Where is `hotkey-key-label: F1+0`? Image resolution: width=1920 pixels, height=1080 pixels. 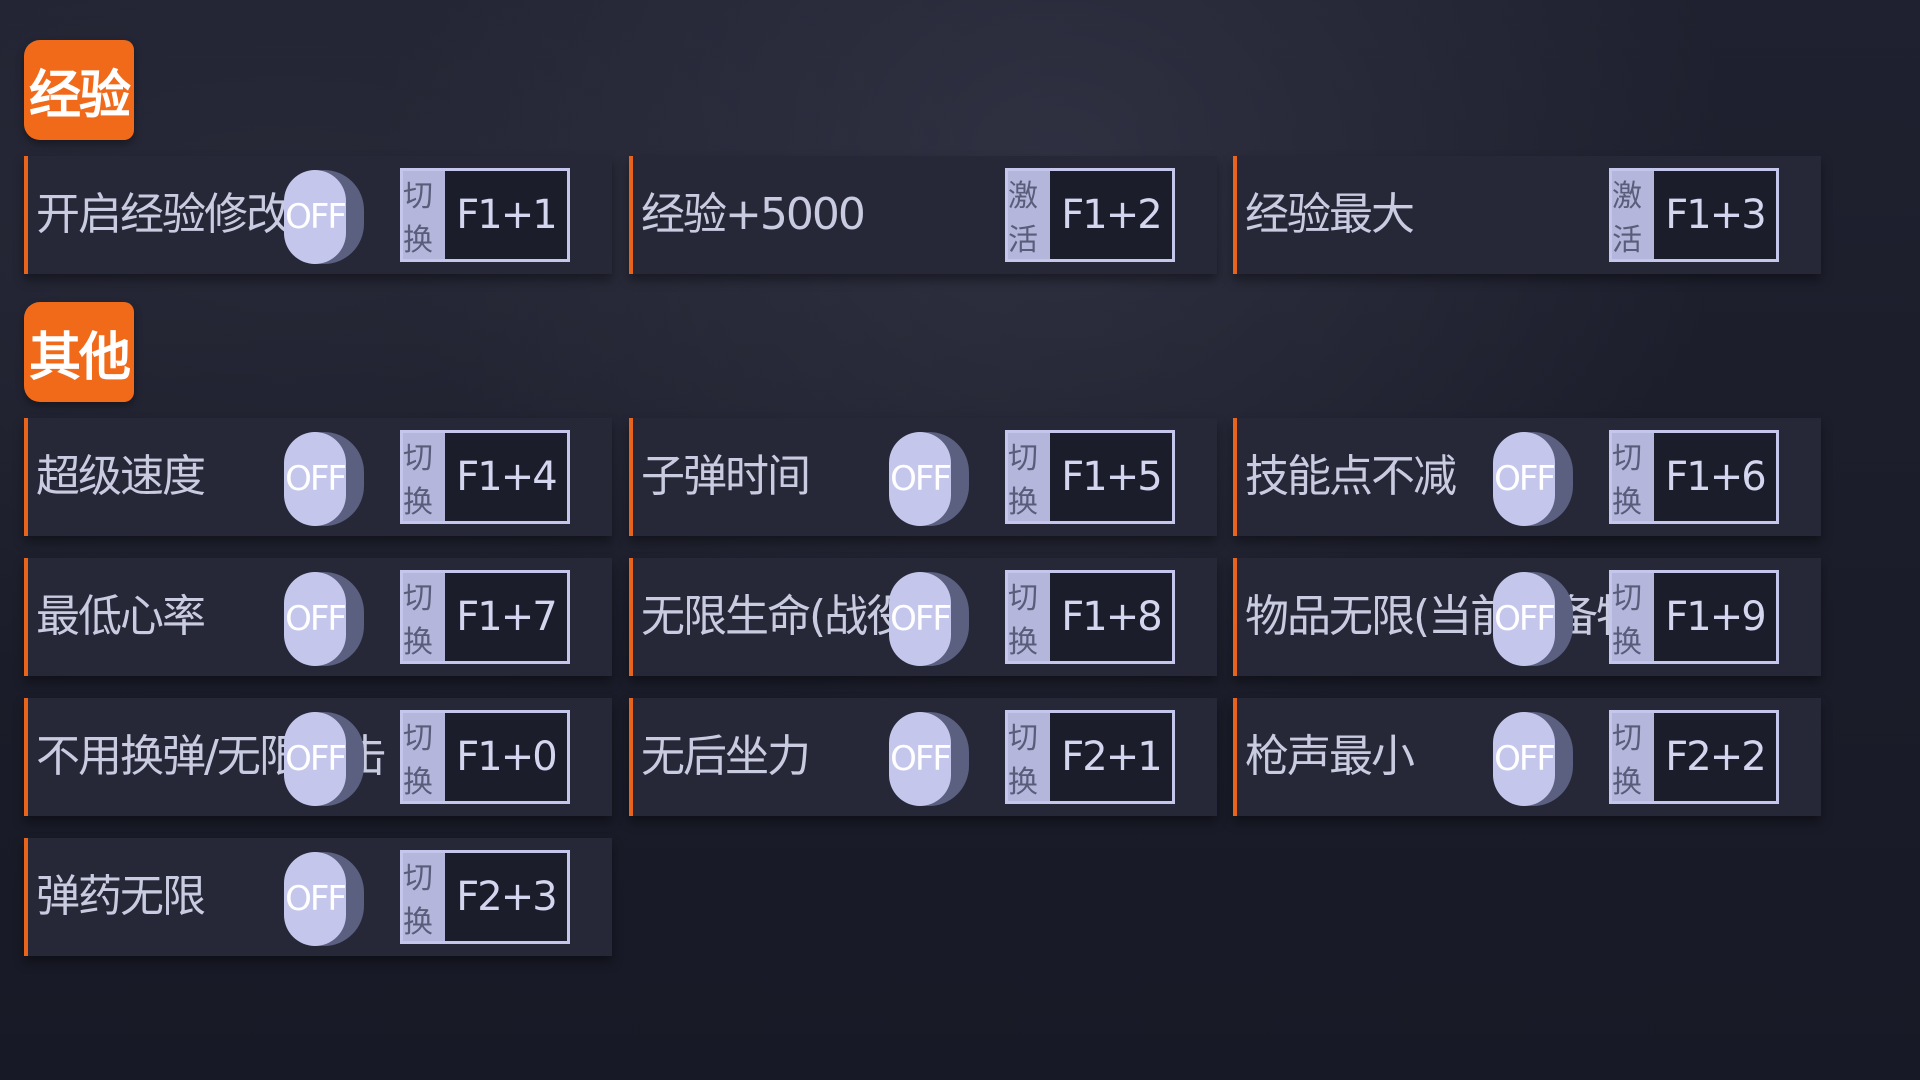 hotkey-key-label: F1+0 is located at coordinates (506, 757).